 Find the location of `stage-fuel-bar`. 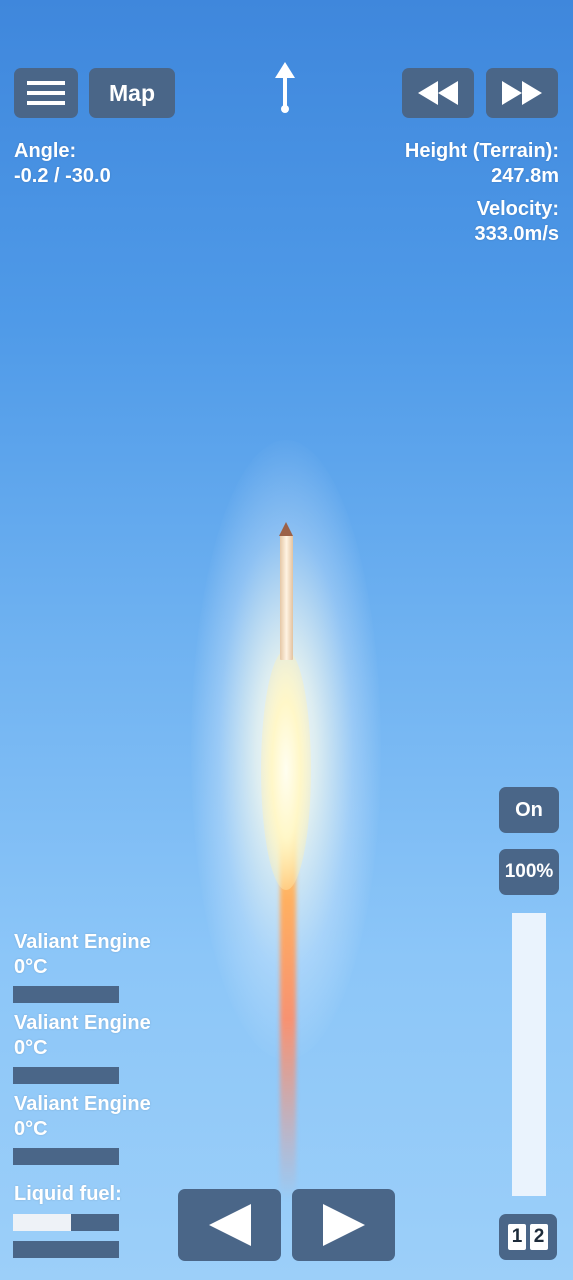

stage-fuel-bar is located at coordinates (66, 1222).